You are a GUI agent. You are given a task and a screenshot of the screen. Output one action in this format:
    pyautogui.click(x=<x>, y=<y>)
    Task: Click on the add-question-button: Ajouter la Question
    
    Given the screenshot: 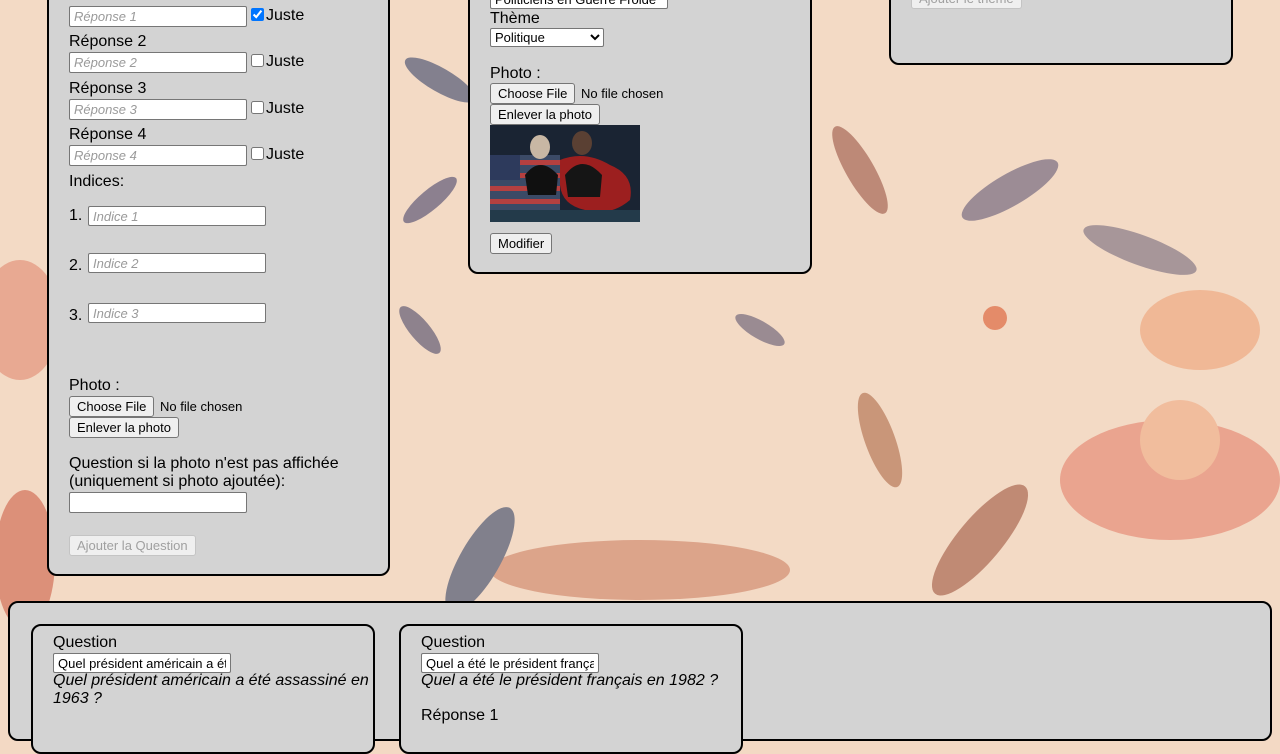 What is the action you would take?
    pyautogui.click(x=132, y=545)
    